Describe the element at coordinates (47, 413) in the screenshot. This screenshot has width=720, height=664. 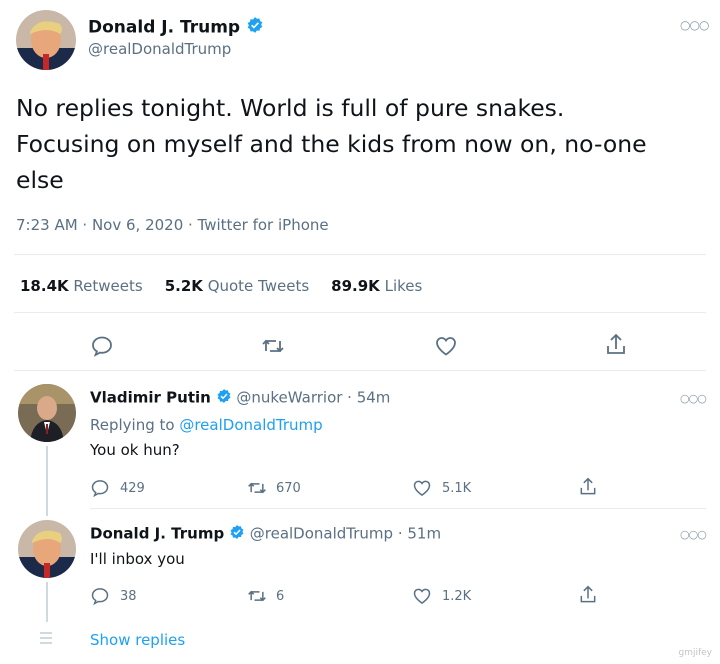
I see `reply1-avatar` at that location.